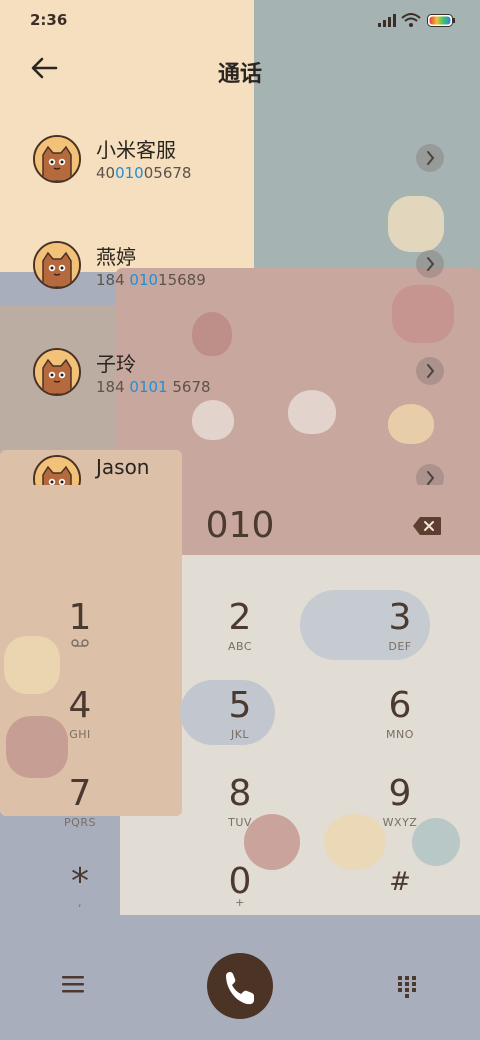  I want to click on dial-key-7: 7 PQRS, so click(80, 814).